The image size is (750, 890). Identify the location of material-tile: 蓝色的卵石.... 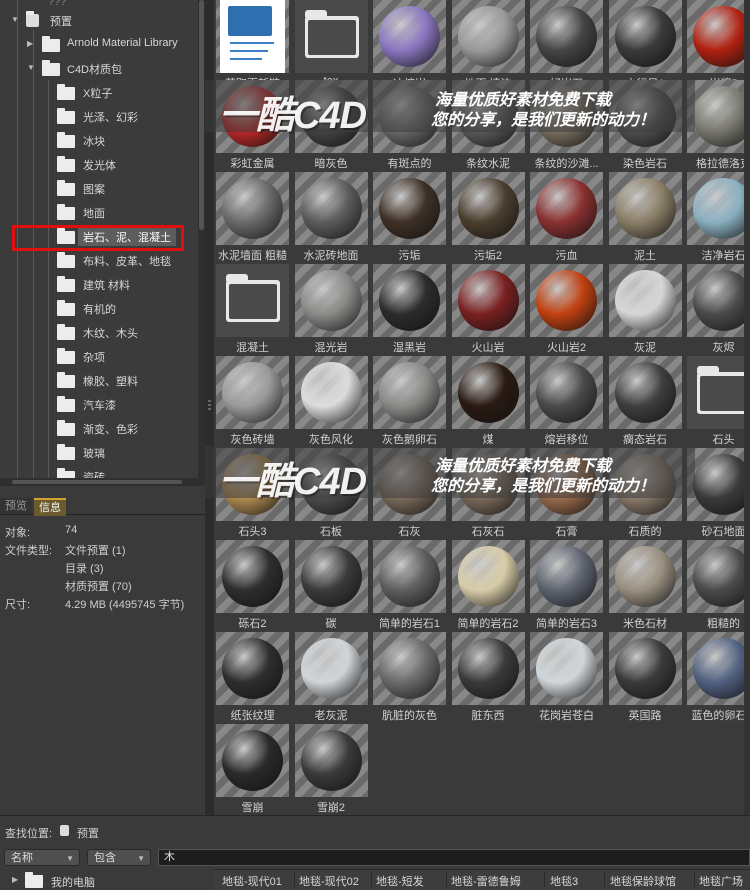
(717, 676).